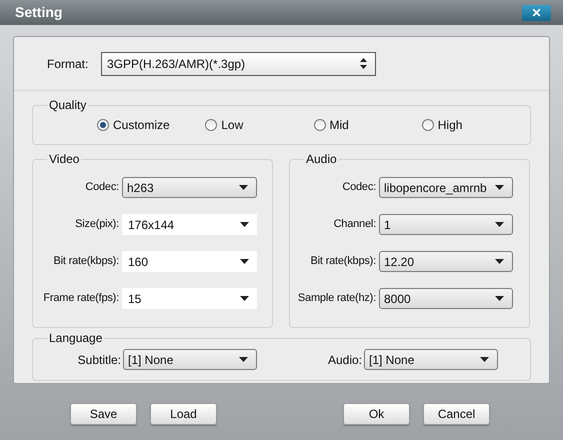 The width and height of the screenshot is (563, 440). Describe the element at coordinates (446, 187) in the screenshot. I see `dropdown: libopencore_amrnb` at that location.